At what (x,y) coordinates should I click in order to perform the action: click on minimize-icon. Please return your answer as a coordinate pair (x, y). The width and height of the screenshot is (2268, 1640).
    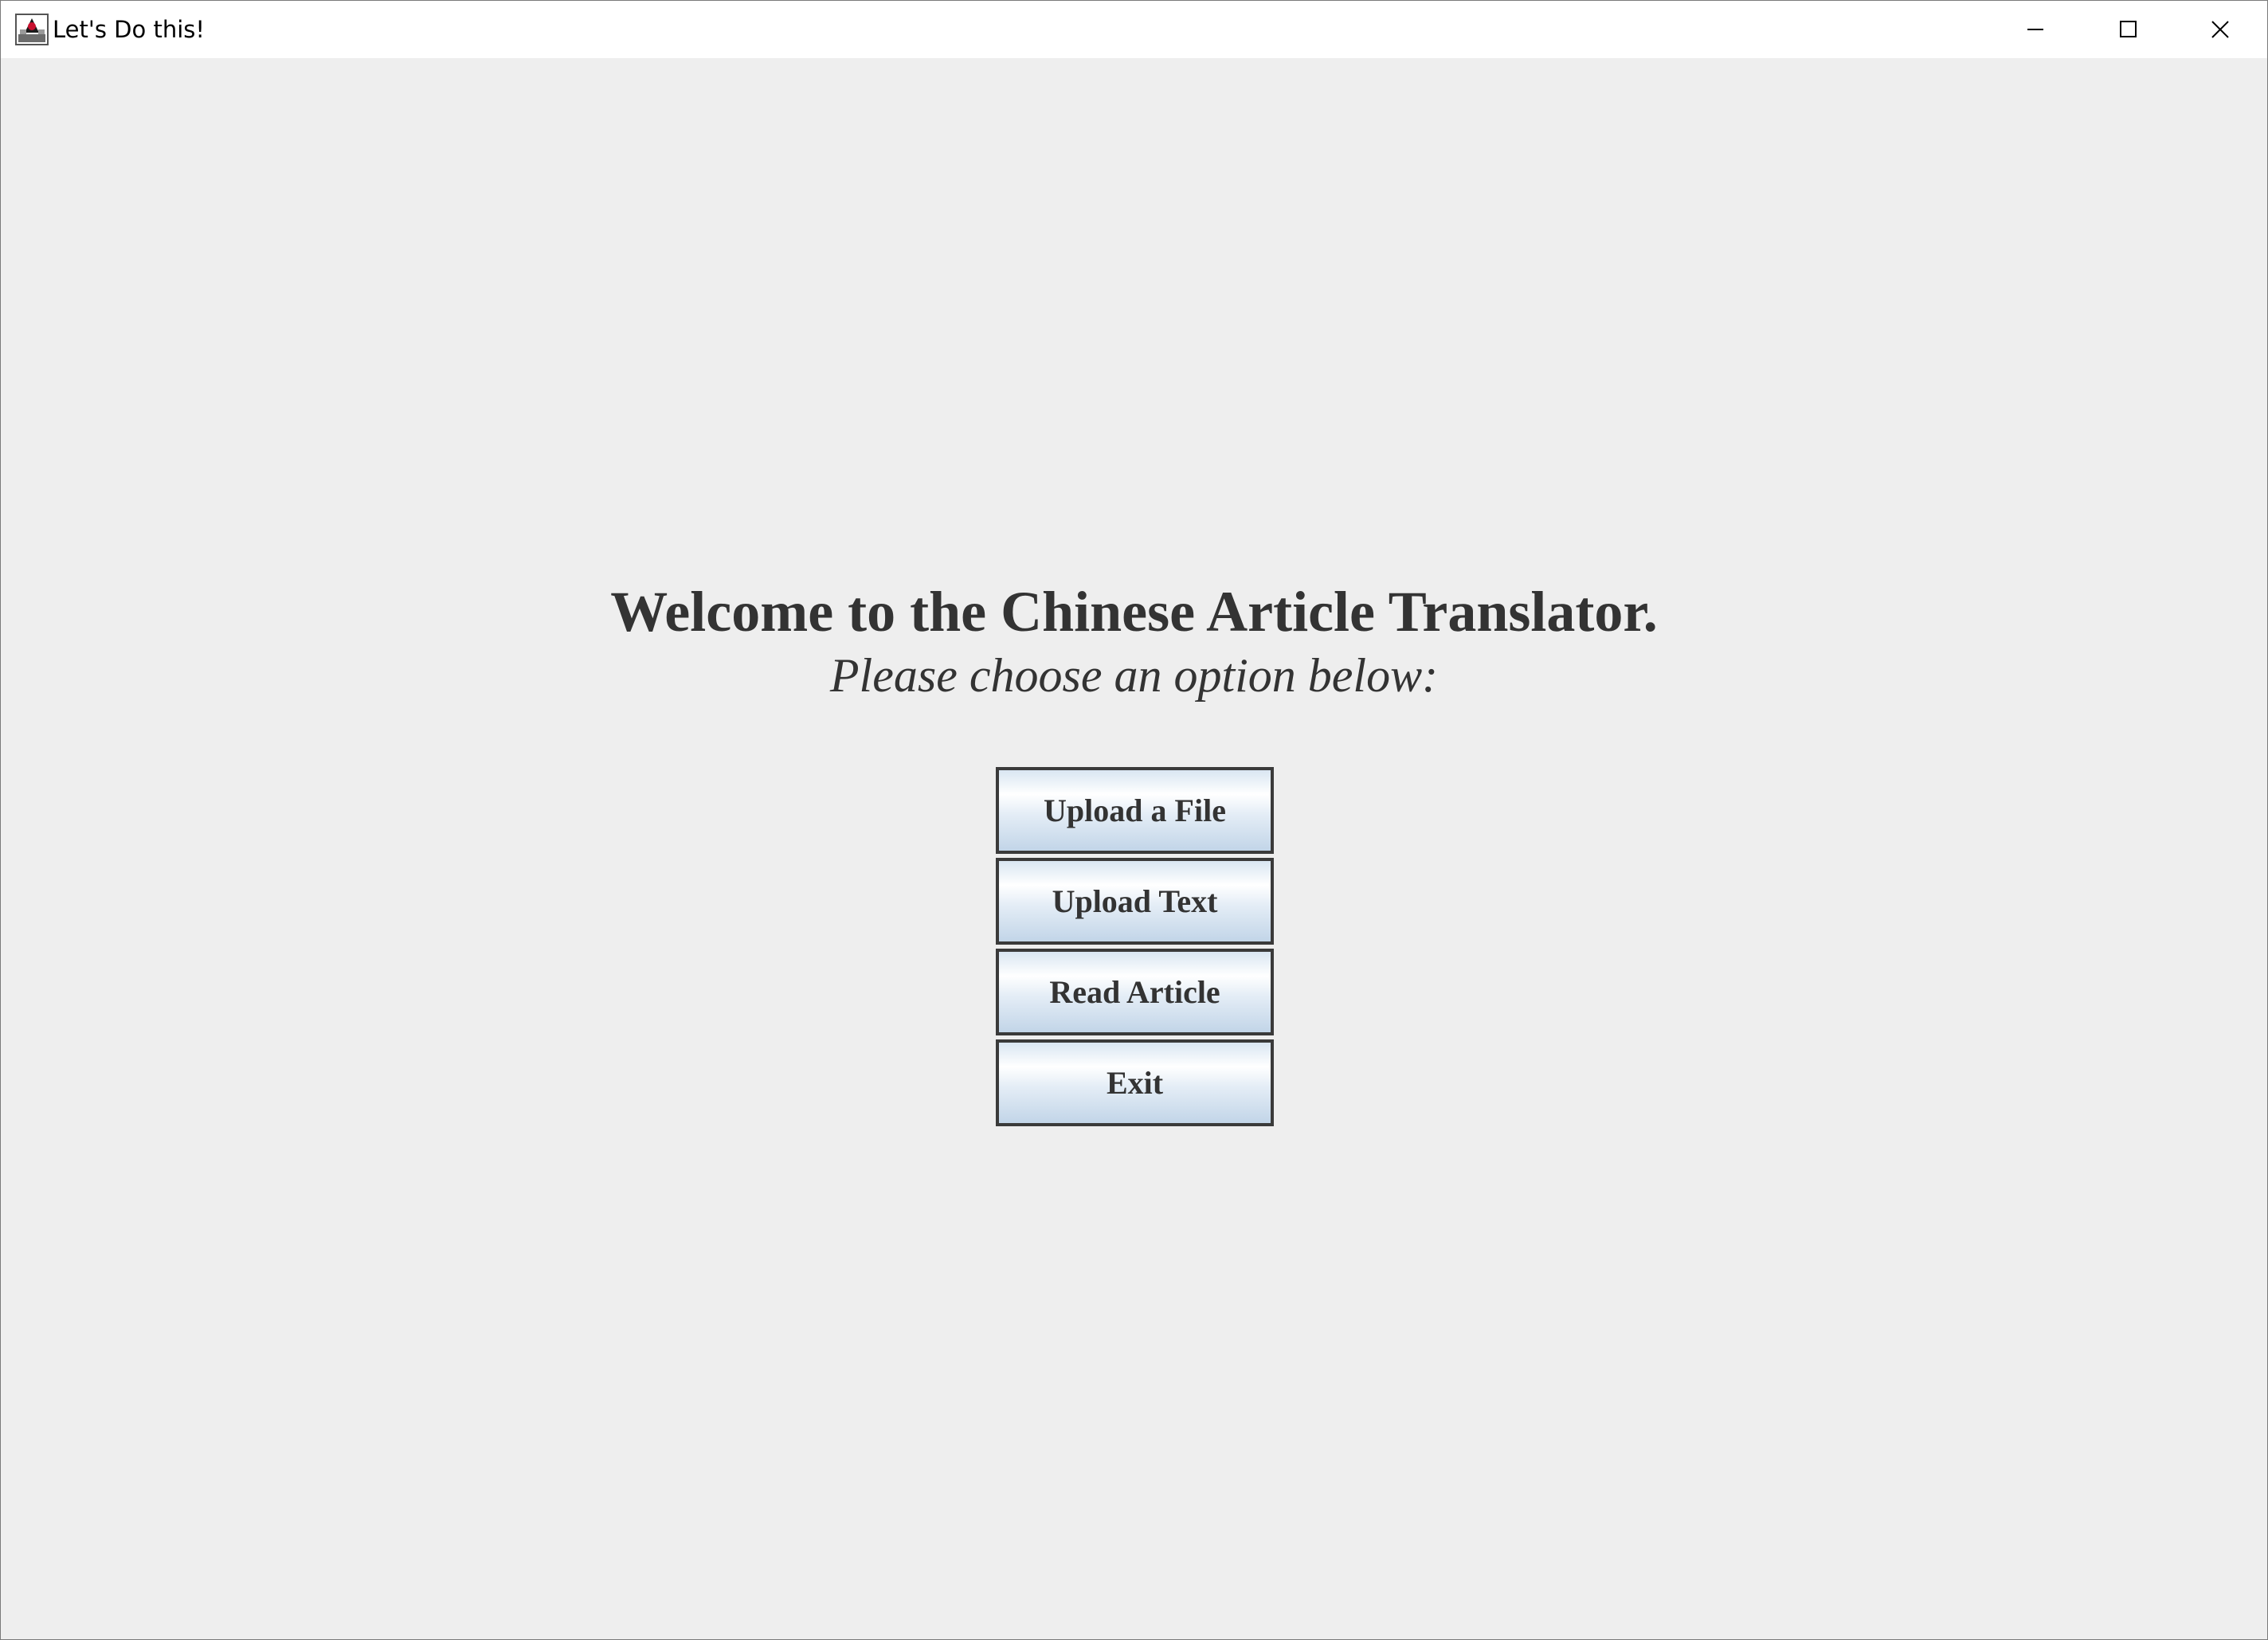
    Looking at the image, I should click on (2035, 29).